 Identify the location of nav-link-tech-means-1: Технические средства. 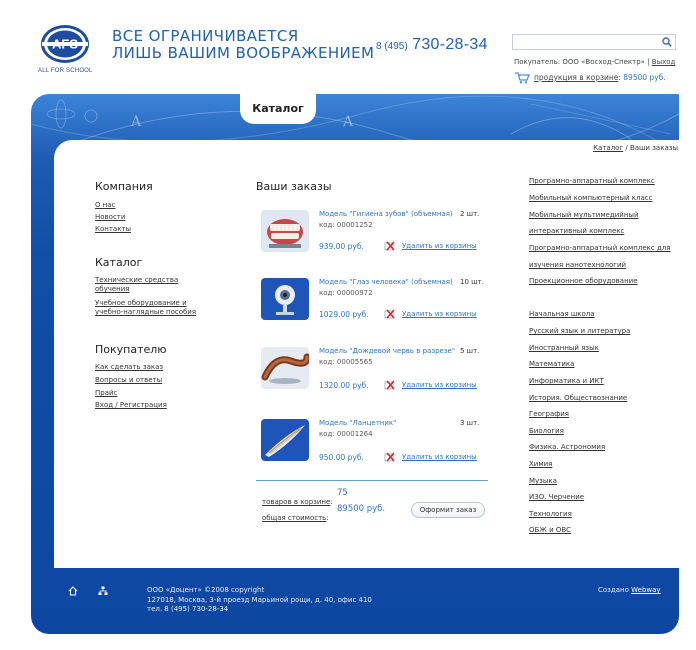
(136, 280).